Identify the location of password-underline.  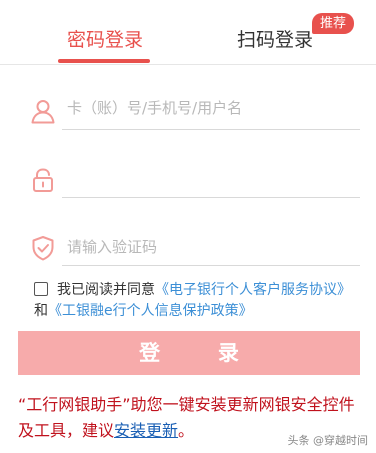
(211, 197).